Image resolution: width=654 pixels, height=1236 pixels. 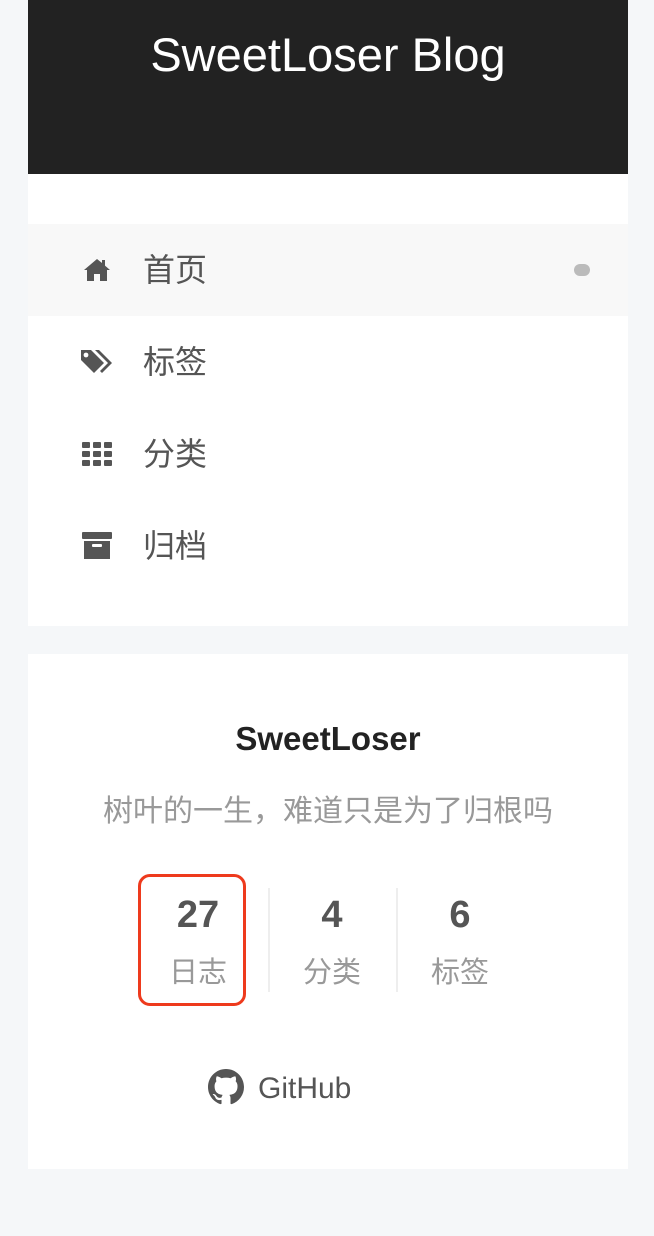 I want to click on github-link: GitHub, so click(x=279, y=1089).